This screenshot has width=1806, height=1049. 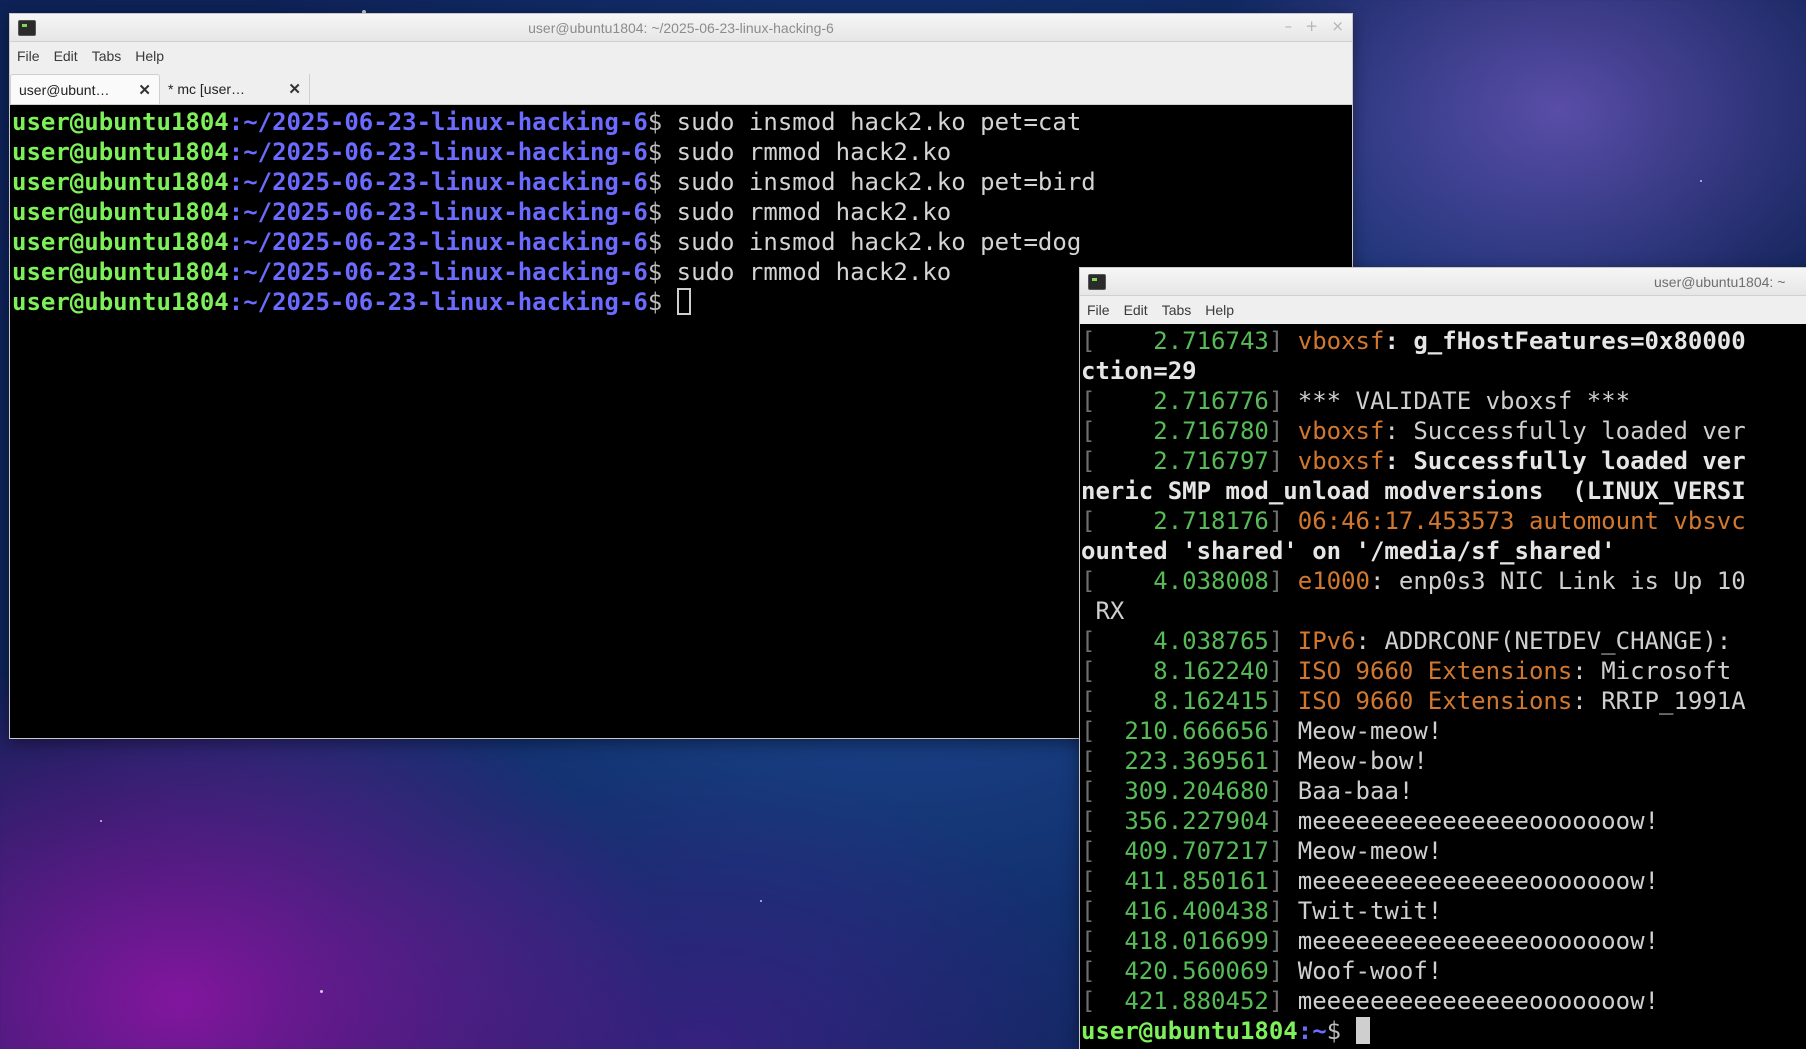 What do you see at coordinates (1182, 461) in the screenshot?
I see `dmesg-timestamp: 2.716797` at bounding box center [1182, 461].